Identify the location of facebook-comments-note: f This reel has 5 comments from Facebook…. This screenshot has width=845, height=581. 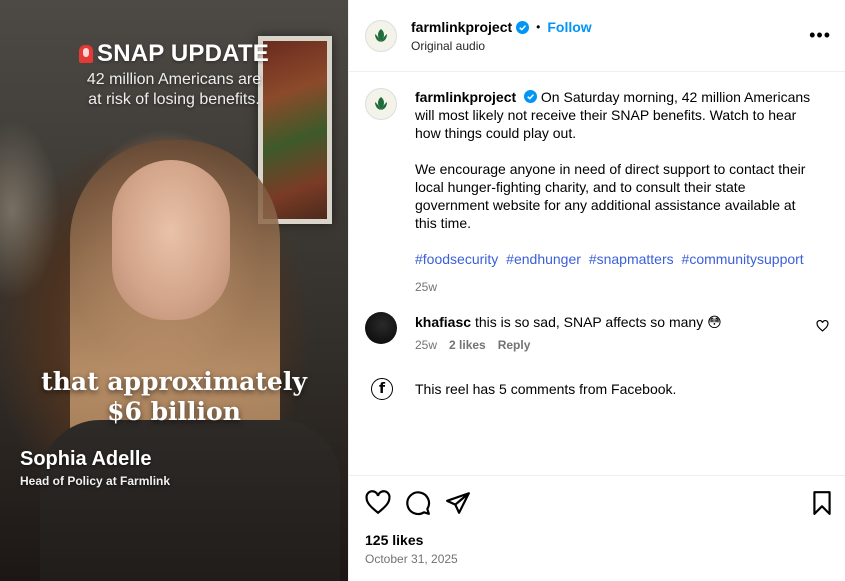
(523, 389).